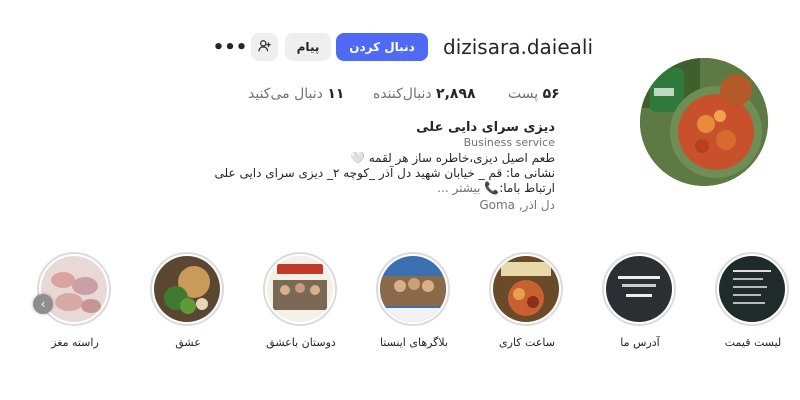 Image resolution: width=800 pixels, height=400 pixels. I want to click on bio-location: دل اذر, Goma, so click(517, 205).